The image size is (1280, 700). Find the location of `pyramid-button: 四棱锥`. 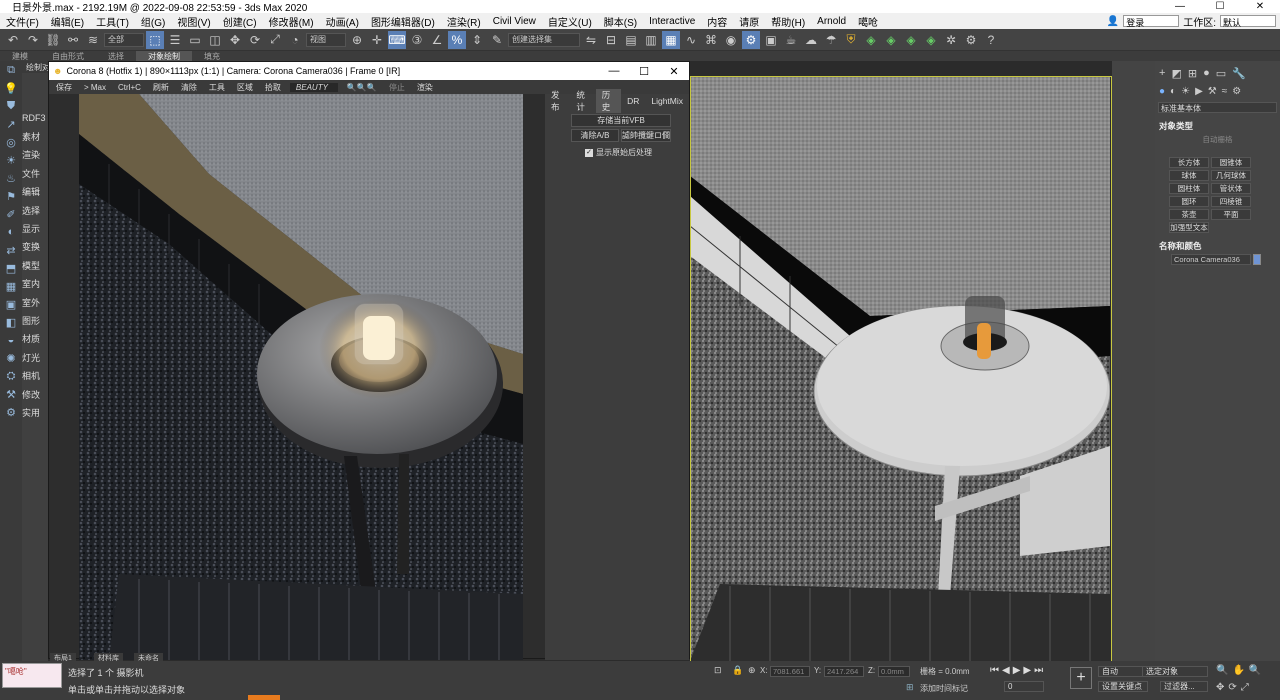

pyramid-button: 四棱锥 is located at coordinates (1231, 201).